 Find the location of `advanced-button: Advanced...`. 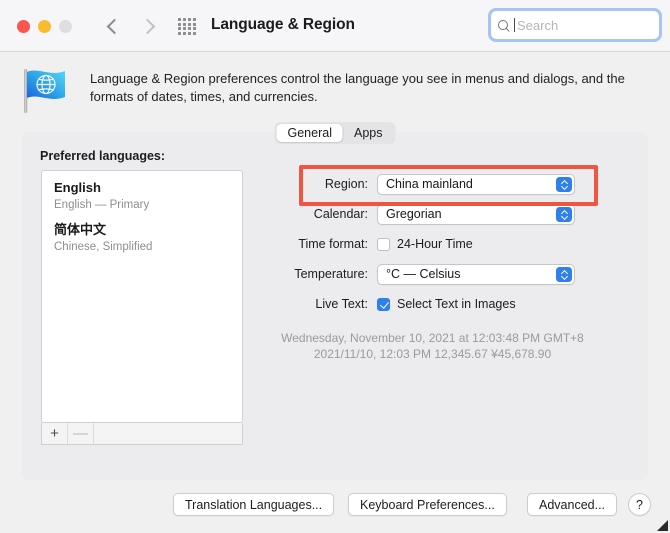

advanced-button: Advanced... is located at coordinates (572, 504).